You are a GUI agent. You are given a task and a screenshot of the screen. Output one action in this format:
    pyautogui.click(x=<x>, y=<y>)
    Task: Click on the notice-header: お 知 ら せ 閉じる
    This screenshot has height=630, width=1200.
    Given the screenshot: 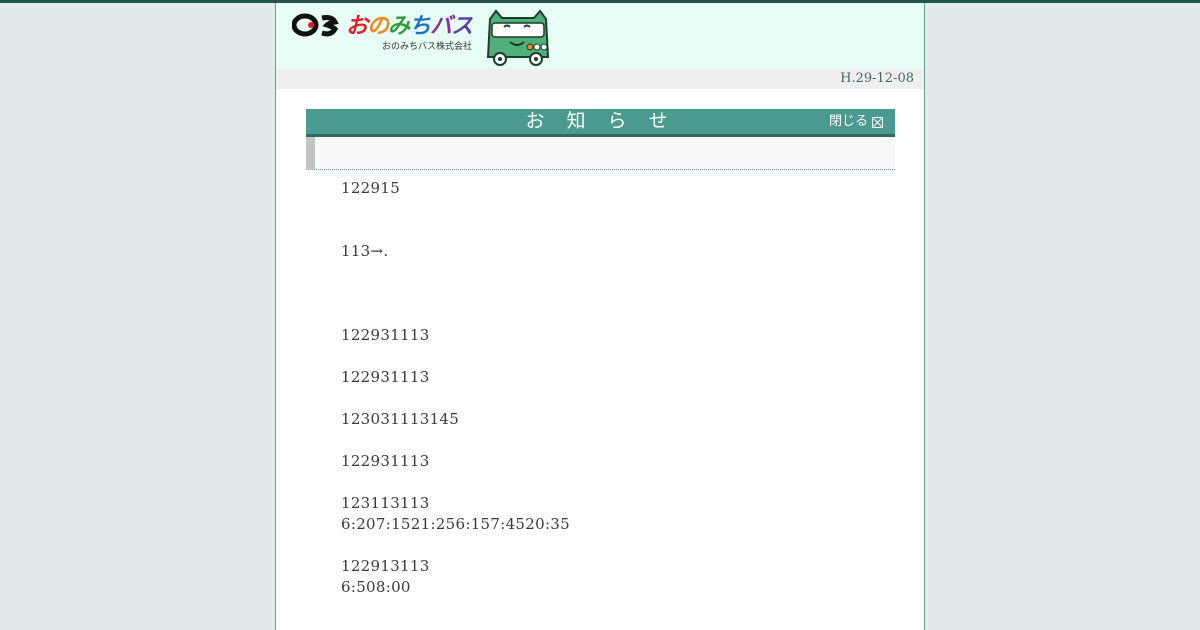 What is the action you would take?
    pyautogui.click(x=600, y=123)
    